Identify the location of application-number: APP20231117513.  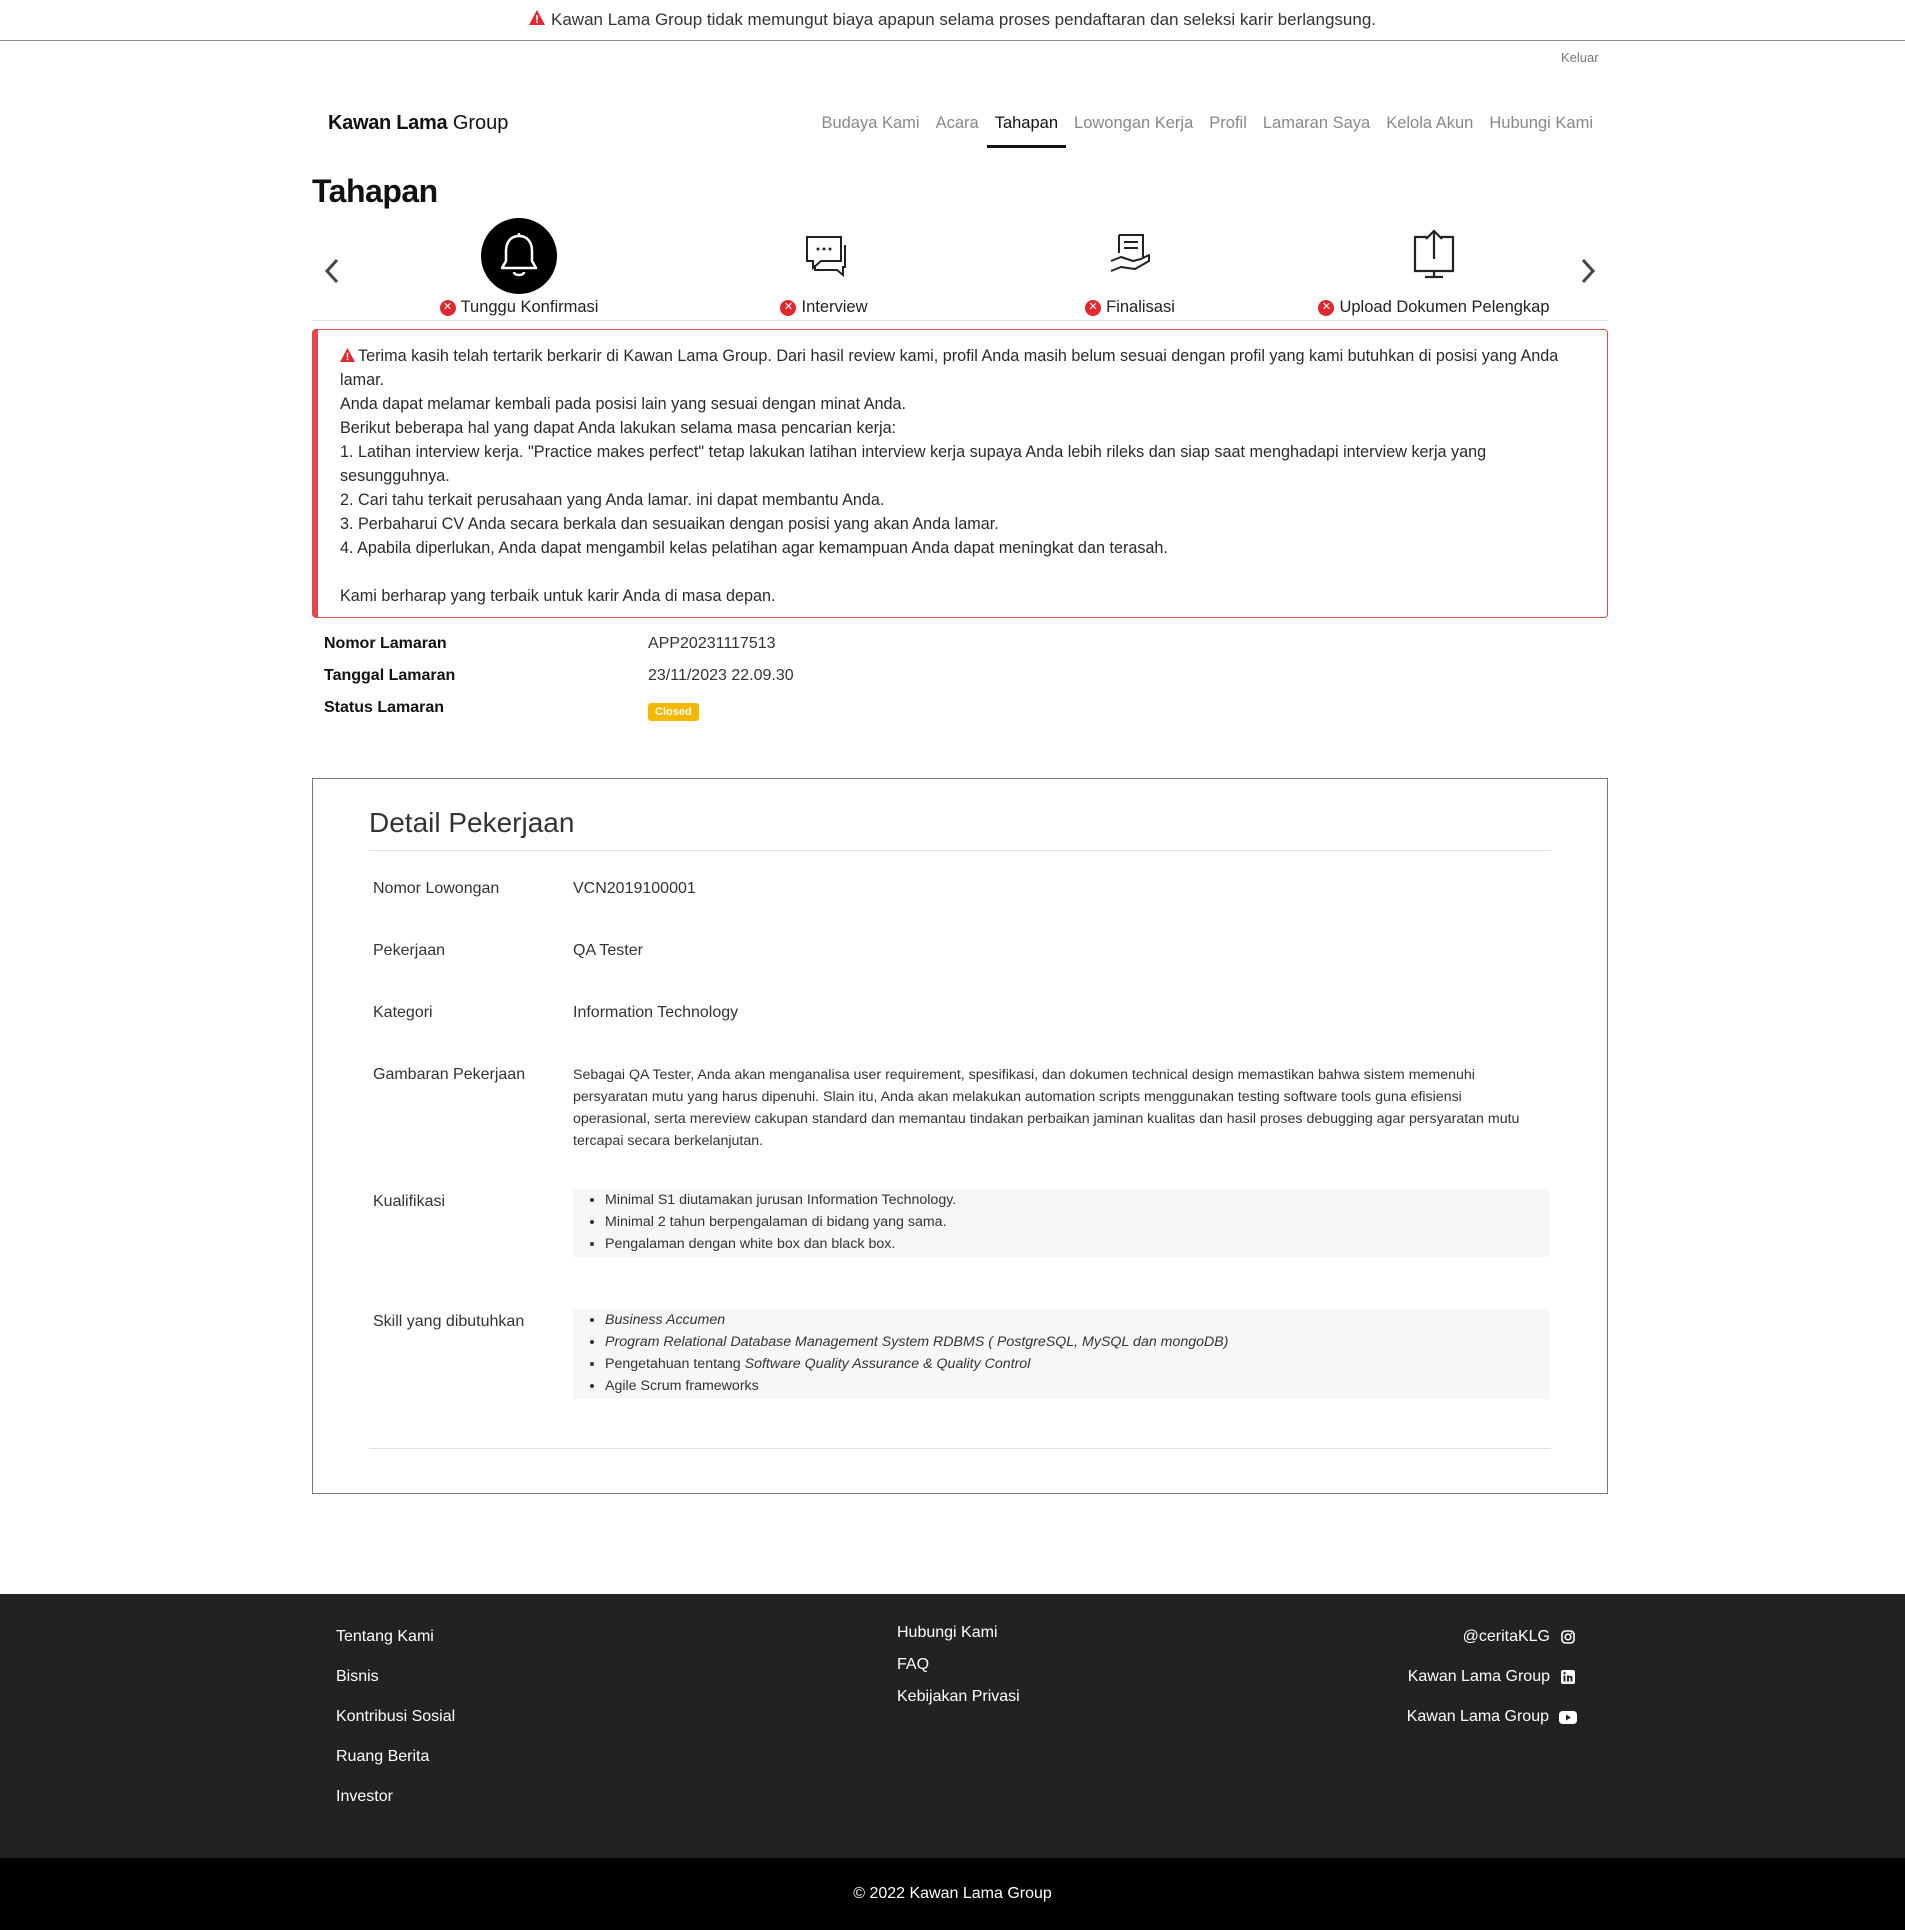
(712, 643).